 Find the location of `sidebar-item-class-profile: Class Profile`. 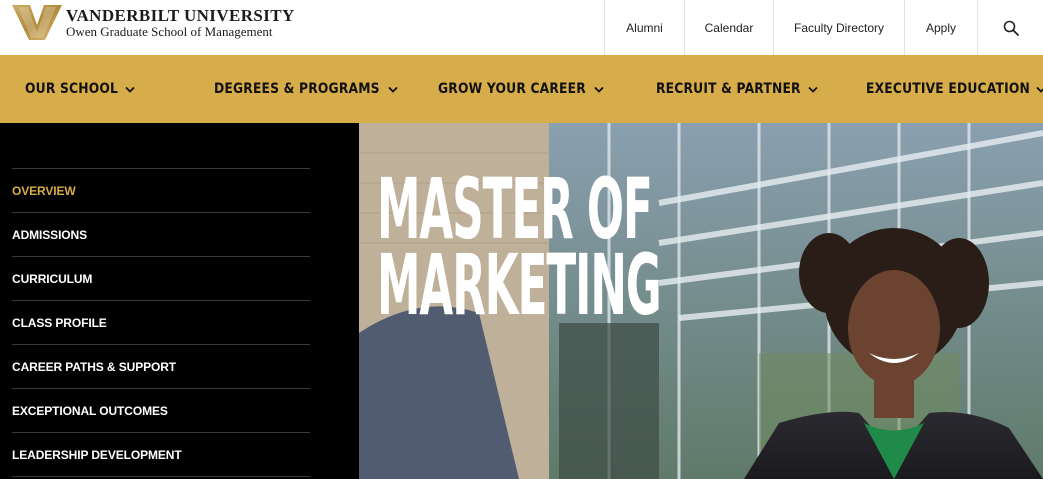

sidebar-item-class-profile: Class Profile is located at coordinates (161, 323).